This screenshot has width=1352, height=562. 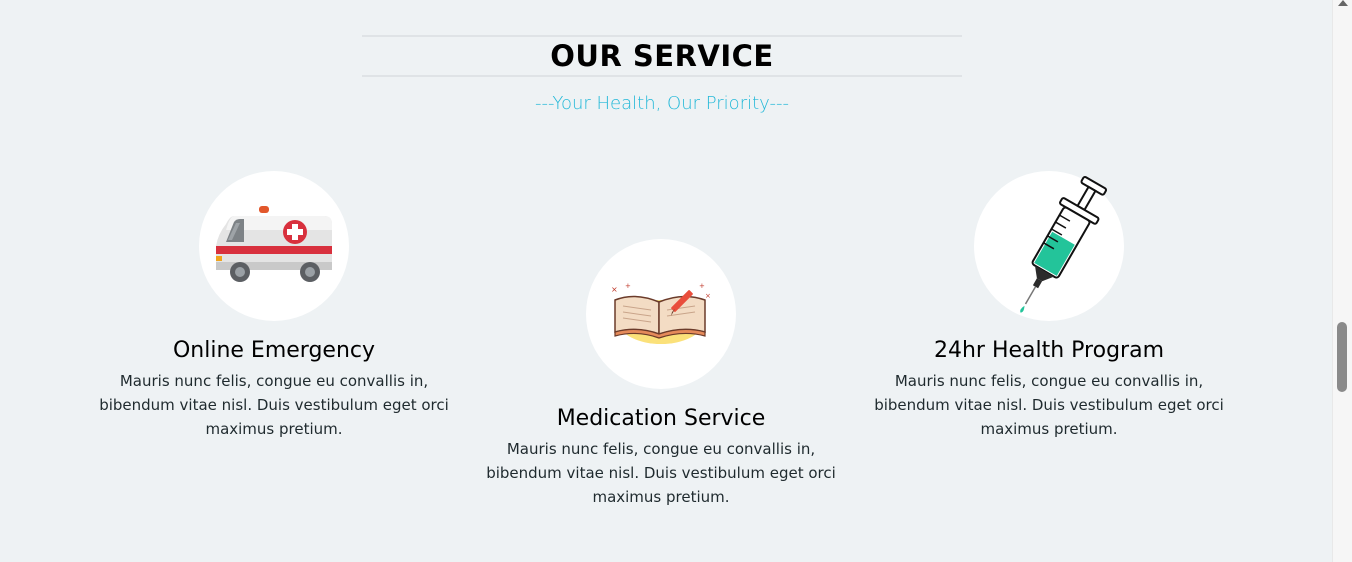 I want to click on section-subtitle: ---Your Health, Our Priority---, so click(x=662, y=103).